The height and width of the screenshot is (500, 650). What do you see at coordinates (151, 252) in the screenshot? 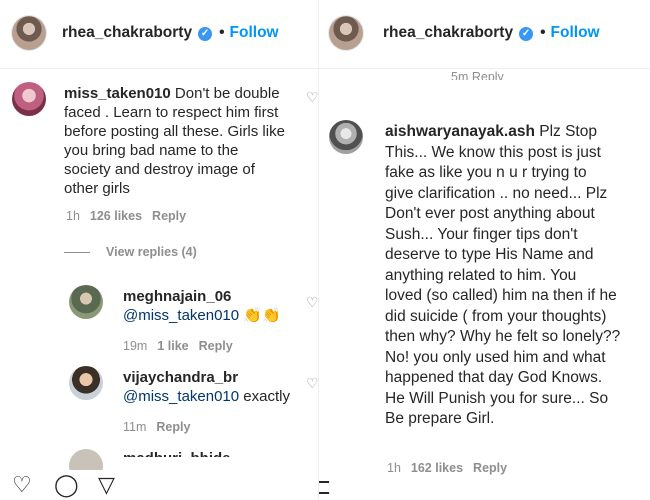
I see `view-replies-label: View replies (4)` at bounding box center [151, 252].